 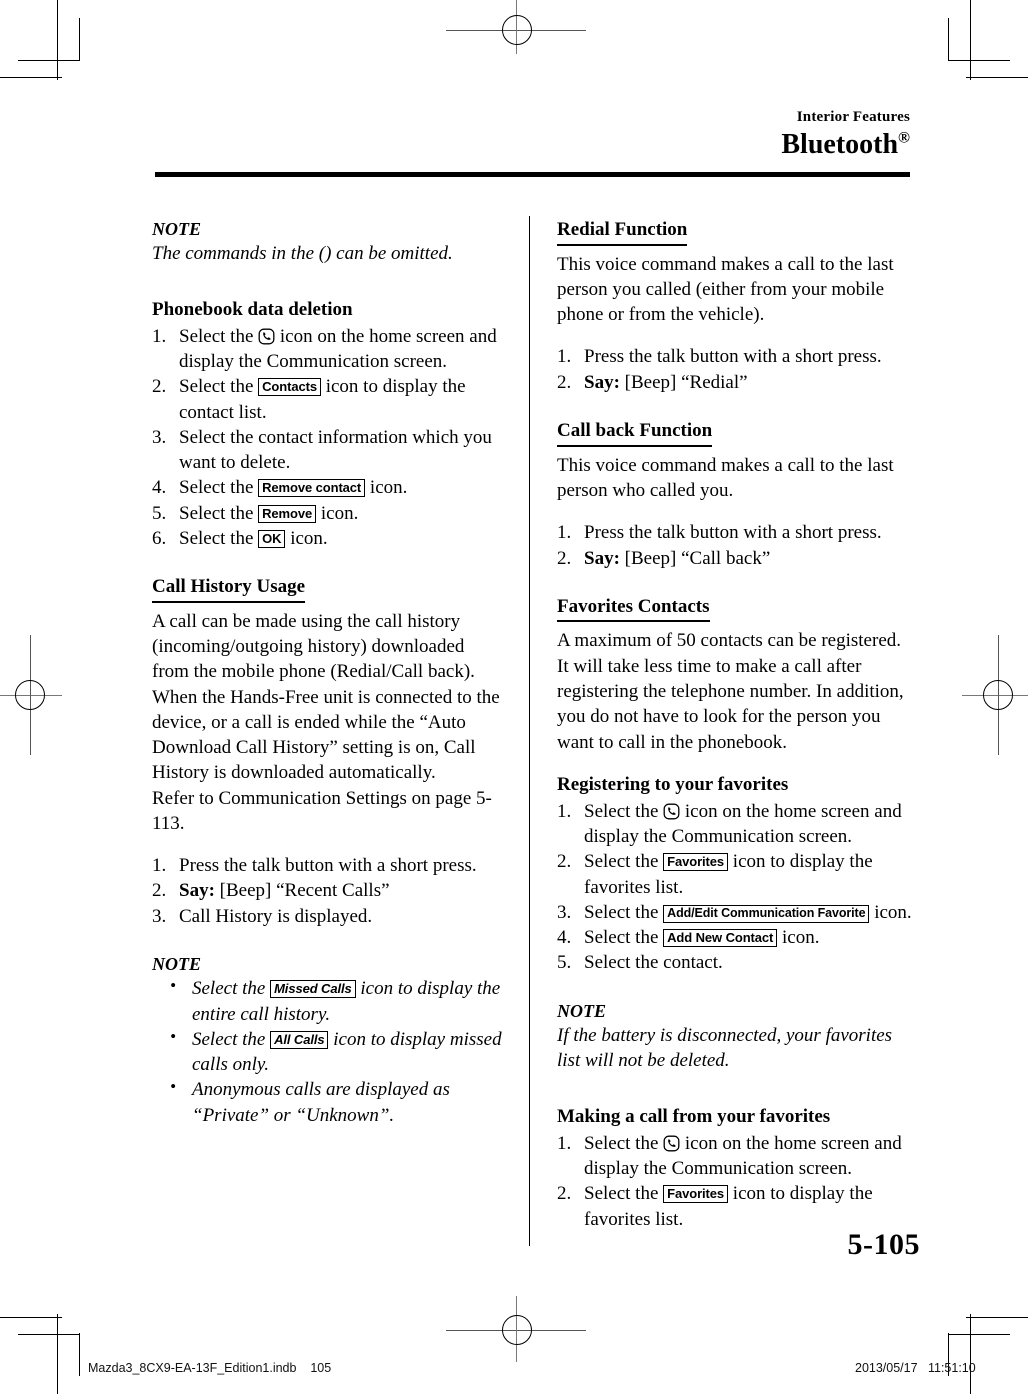 I want to click on section-heading-call-back: Call back Function, so click(x=635, y=433).